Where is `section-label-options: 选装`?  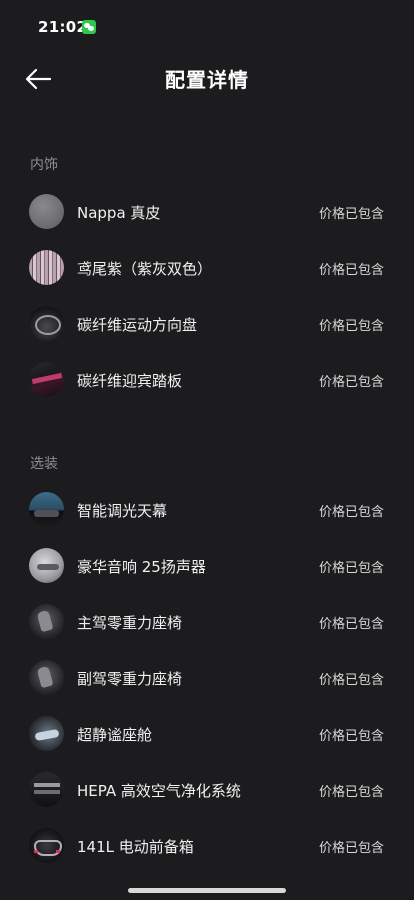 section-label-options: 选装 is located at coordinates (44, 464).